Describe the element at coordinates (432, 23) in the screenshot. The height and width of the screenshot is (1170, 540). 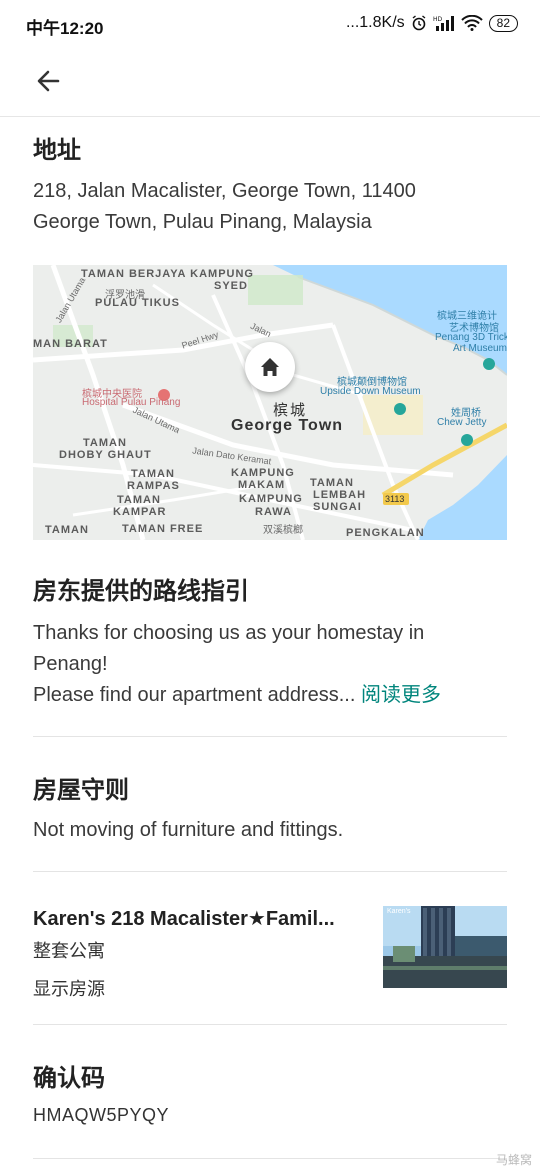
I see `status-icons: ...1.8K/s HD 82` at that location.